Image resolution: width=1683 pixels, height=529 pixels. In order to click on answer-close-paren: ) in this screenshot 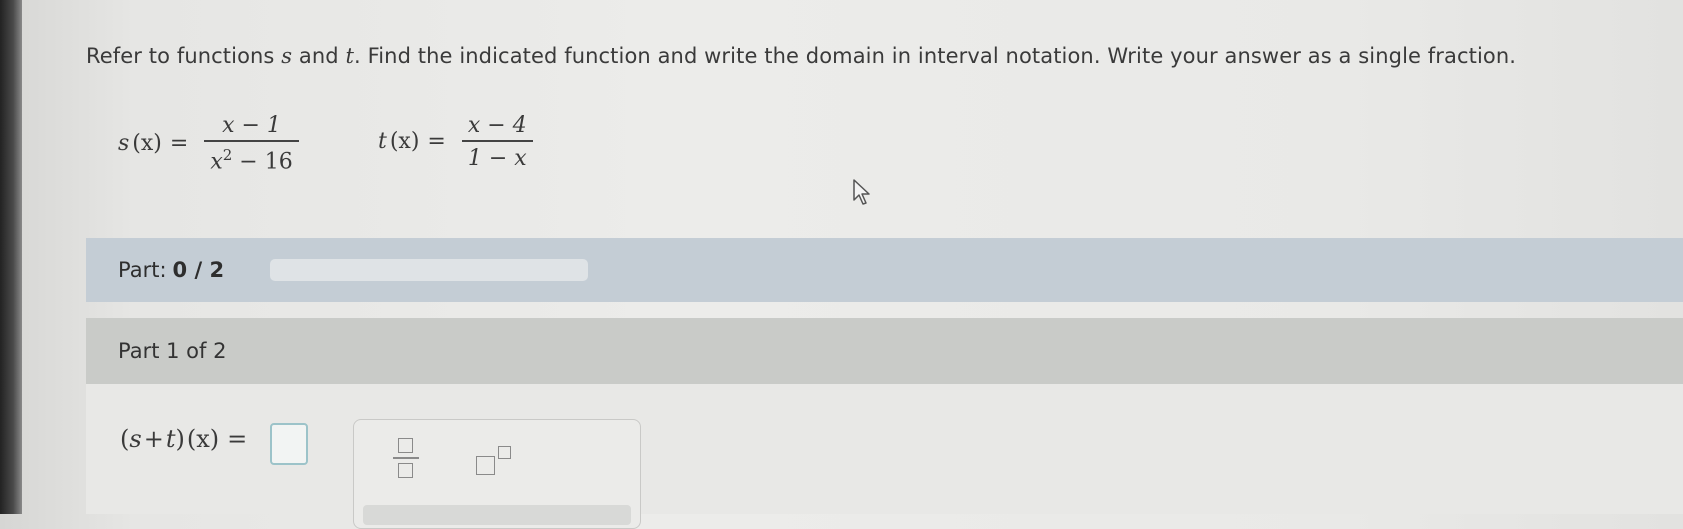, I will do `click(180, 439)`.